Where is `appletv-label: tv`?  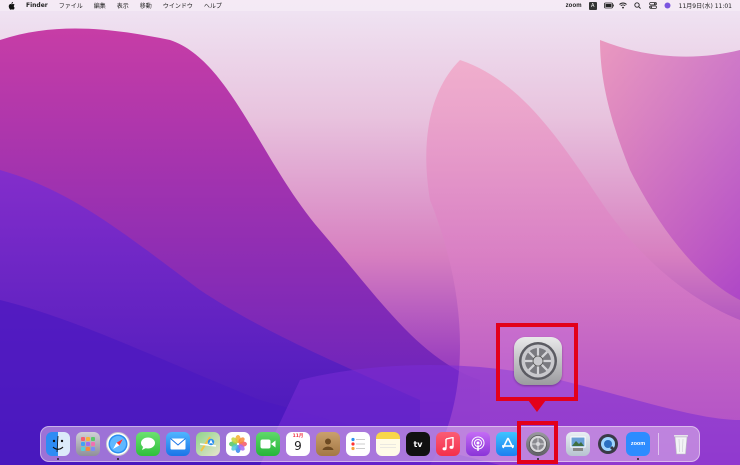 appletv-label: tv is located at coordinates (418, 444).